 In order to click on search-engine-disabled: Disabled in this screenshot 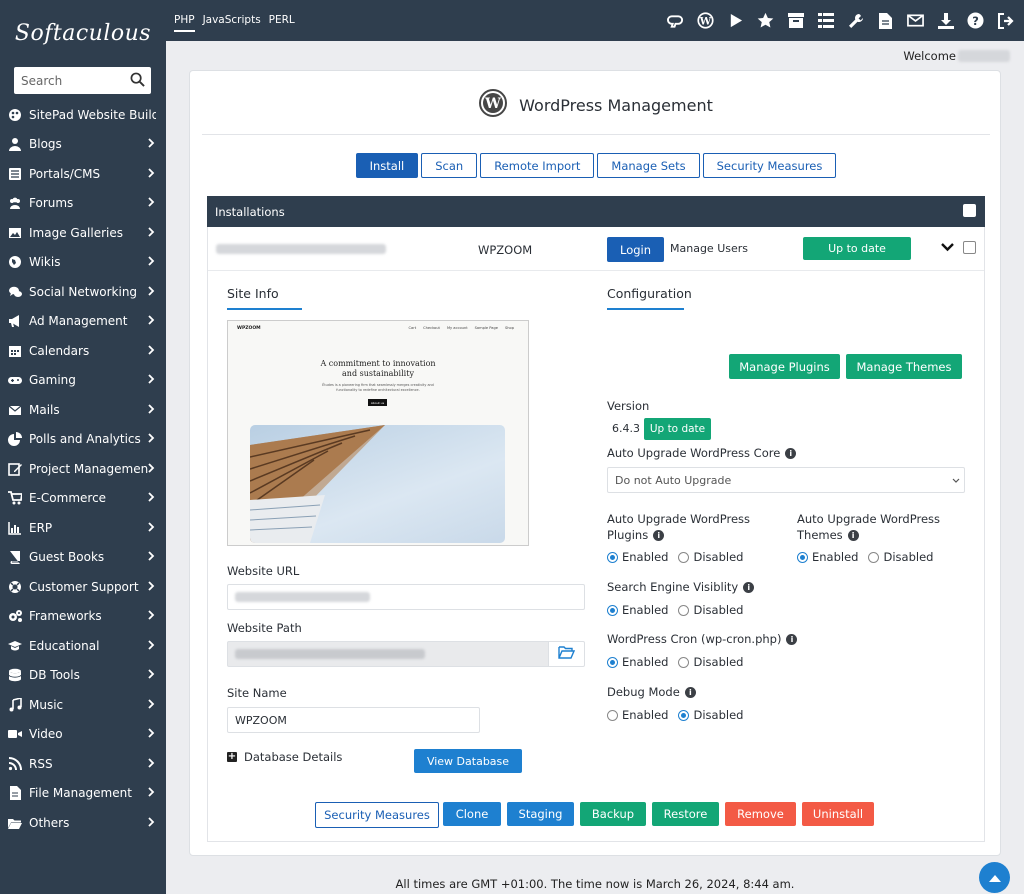, I will do `click(710, 610)`.